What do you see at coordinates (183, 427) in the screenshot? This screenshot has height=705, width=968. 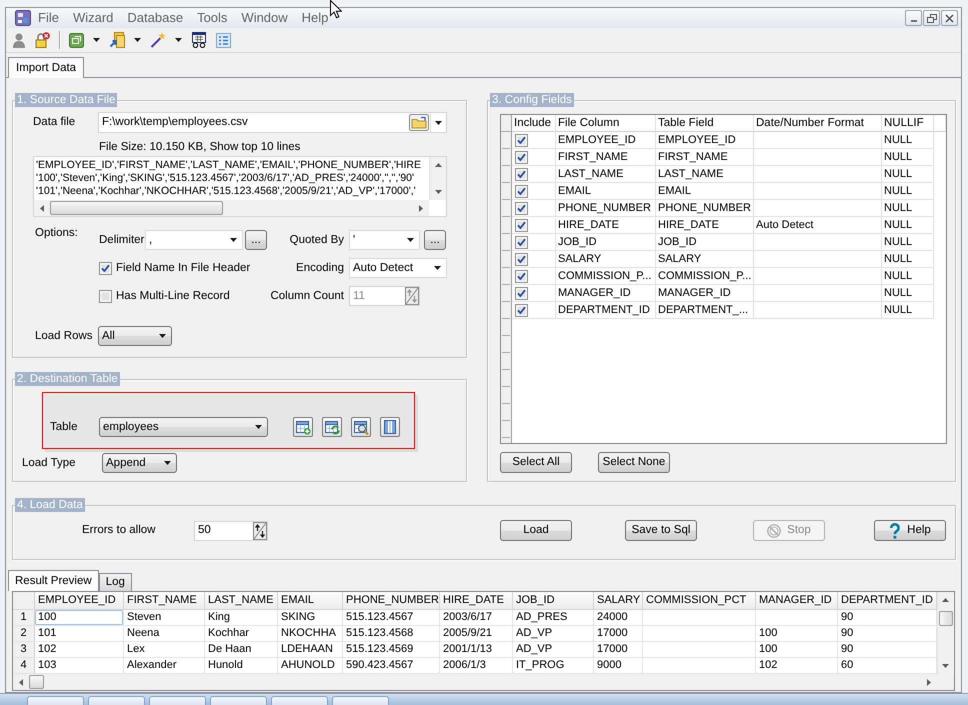 I see `table-dropdown: employees` at bounding box center [183, 427].